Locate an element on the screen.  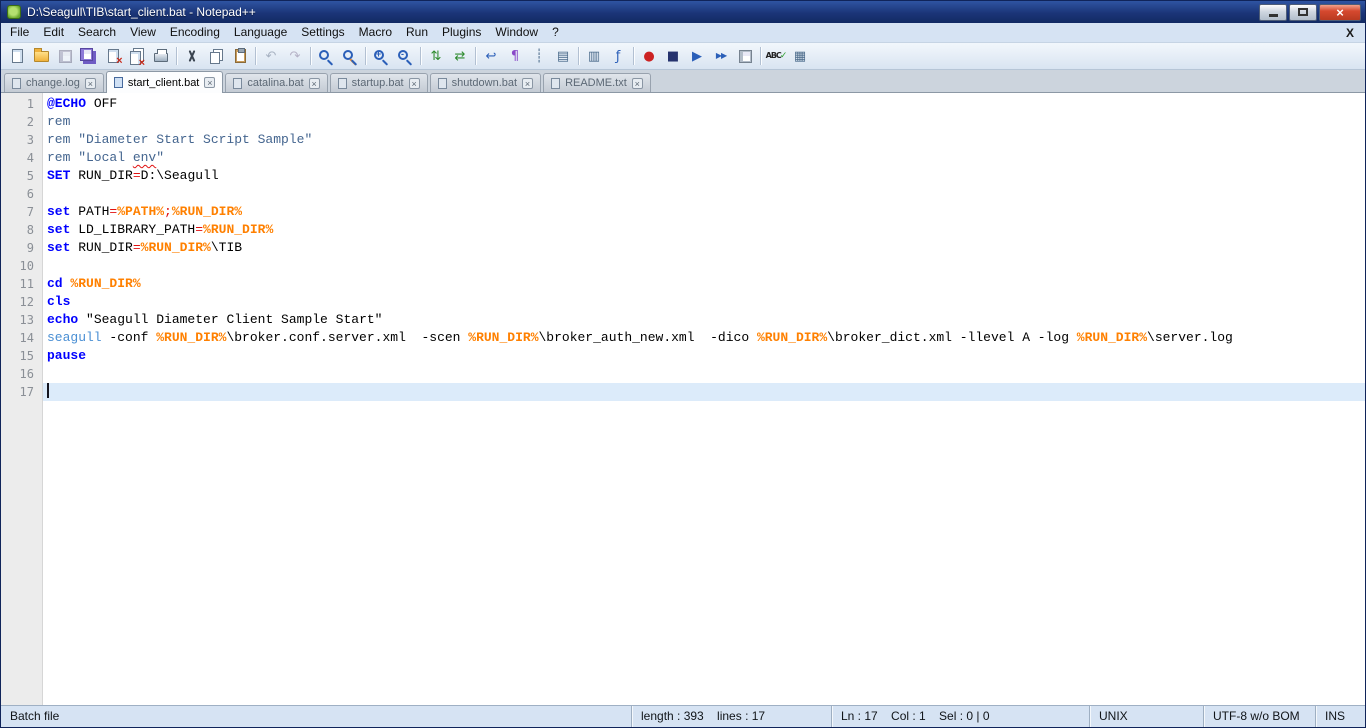
menu-view: View is located at coordinates (143, 32).